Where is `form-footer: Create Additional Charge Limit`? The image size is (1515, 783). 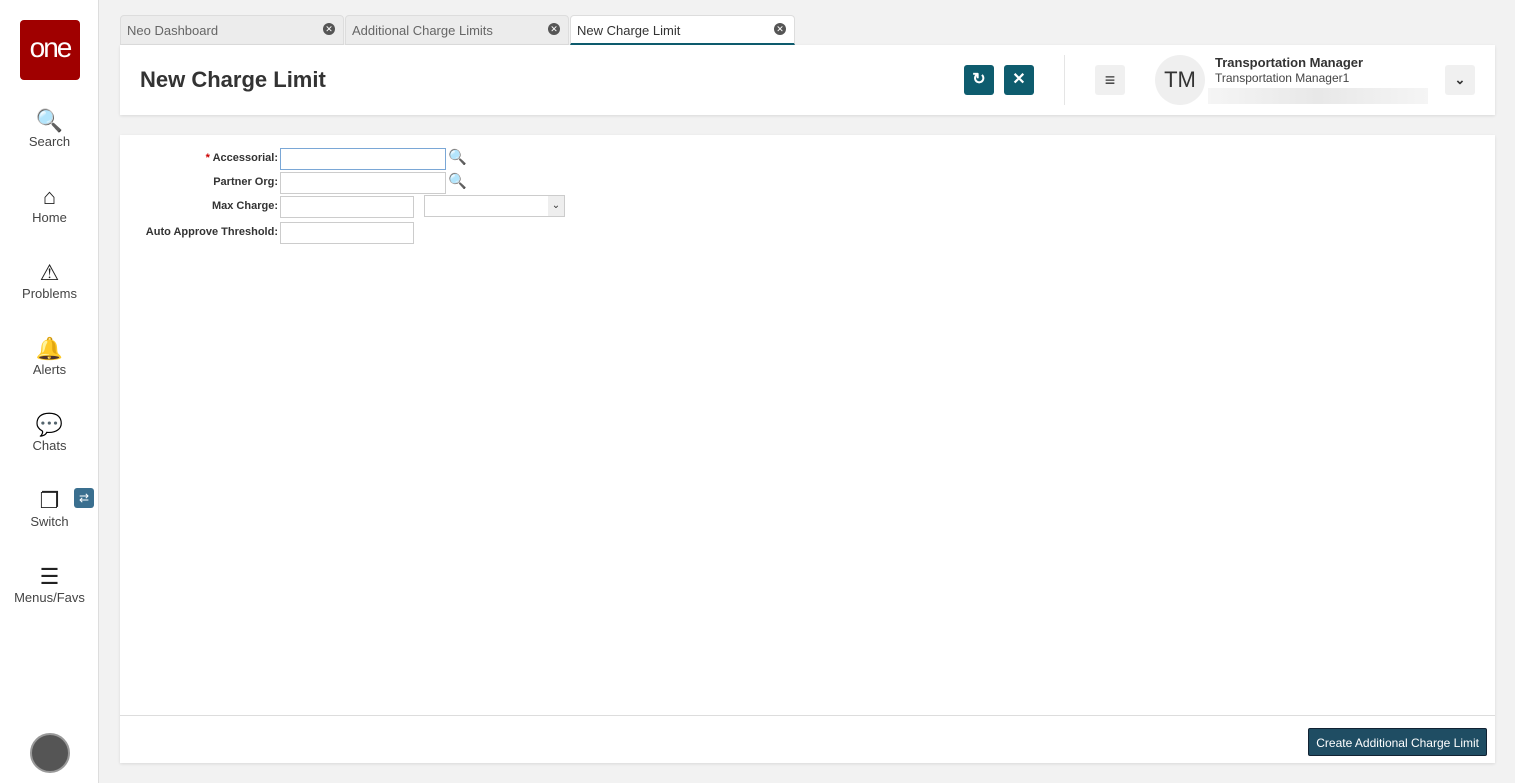 form-footer: Create Additional Charge Limit is located at coordinates (807, 739).